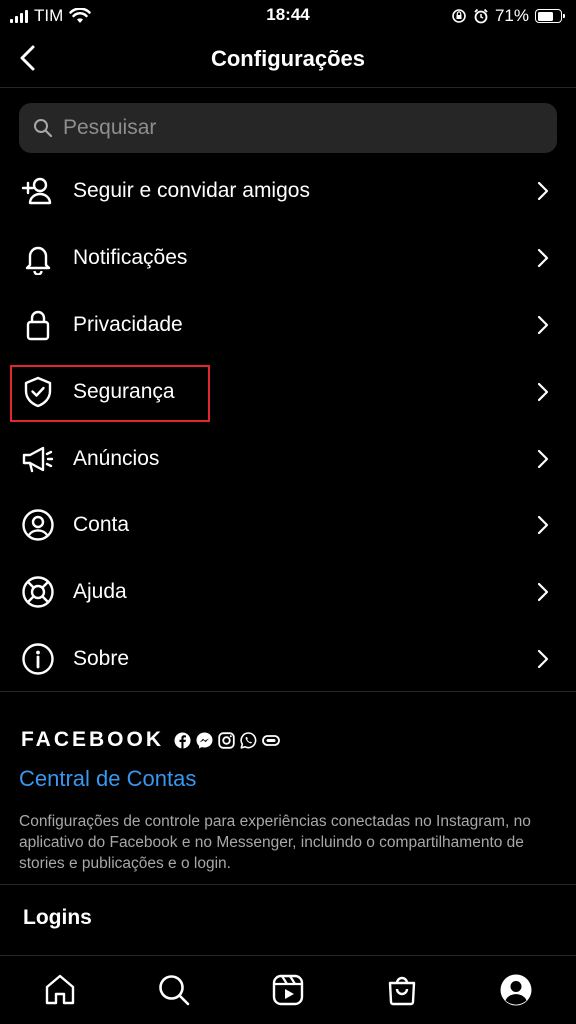  I want to click on menu-label: Sobre, so click(101, 658).